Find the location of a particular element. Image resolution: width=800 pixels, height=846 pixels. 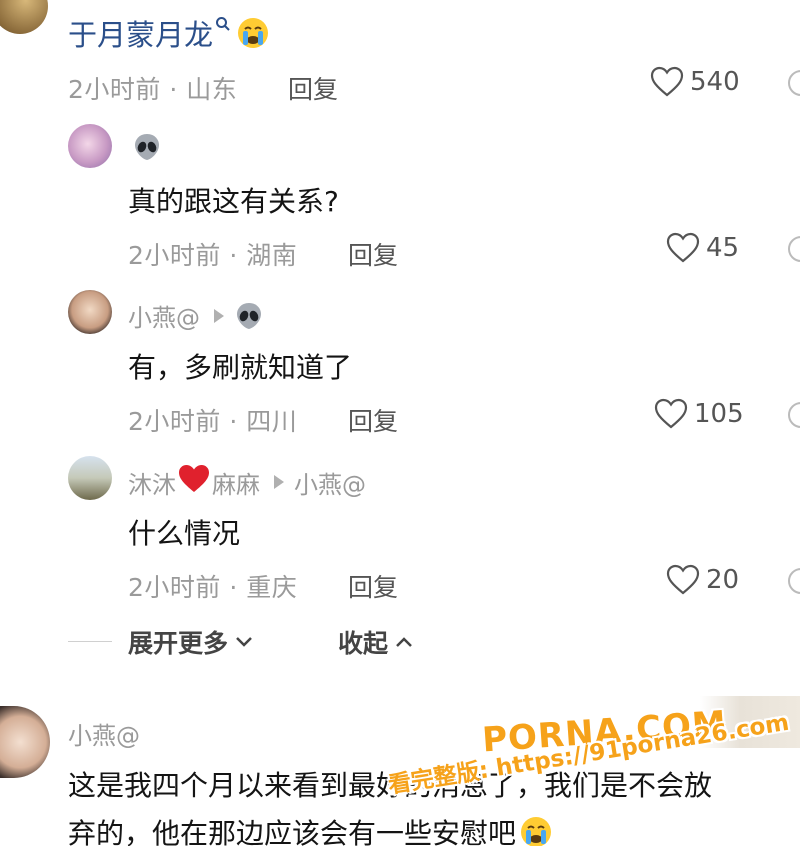

reply-3-text: 什么情况 is located at coordinates (184, 533).